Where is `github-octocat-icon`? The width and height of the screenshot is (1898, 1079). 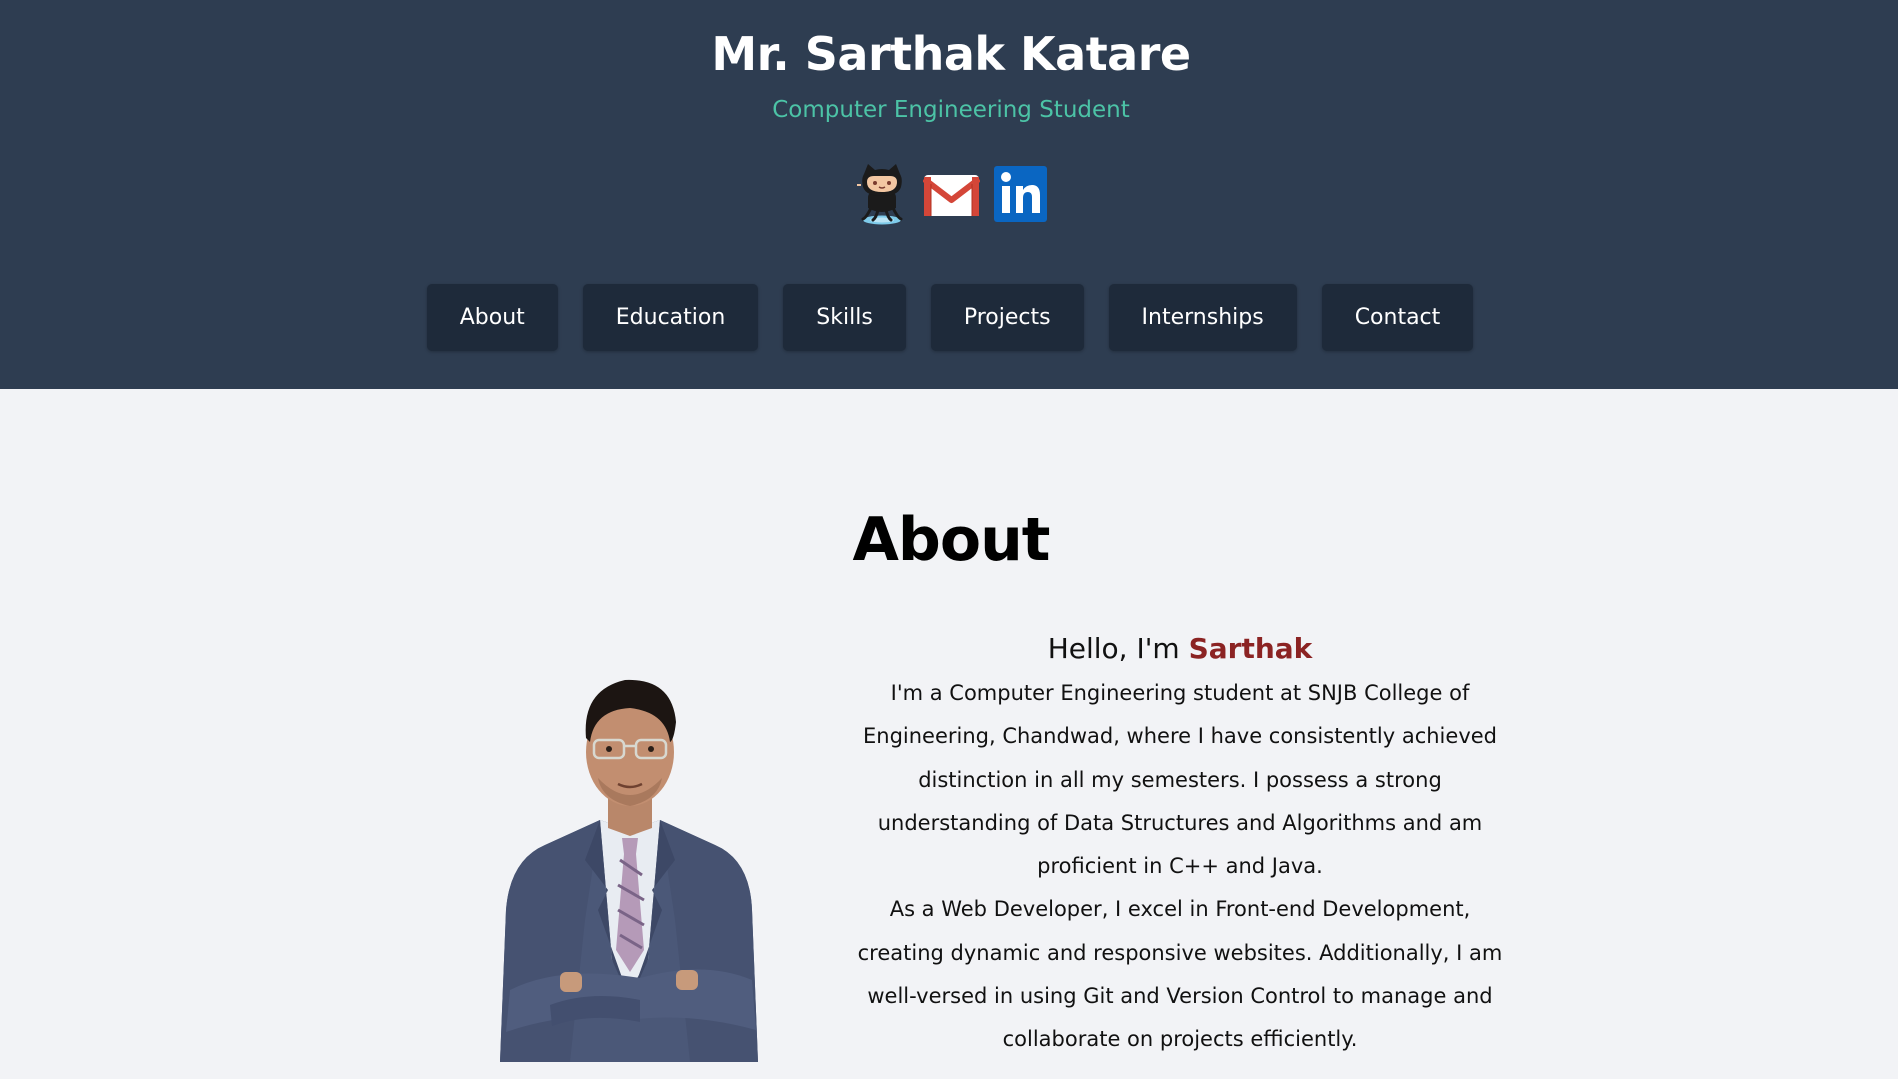
github-octocat-icon is located at coordinates (879, 194).